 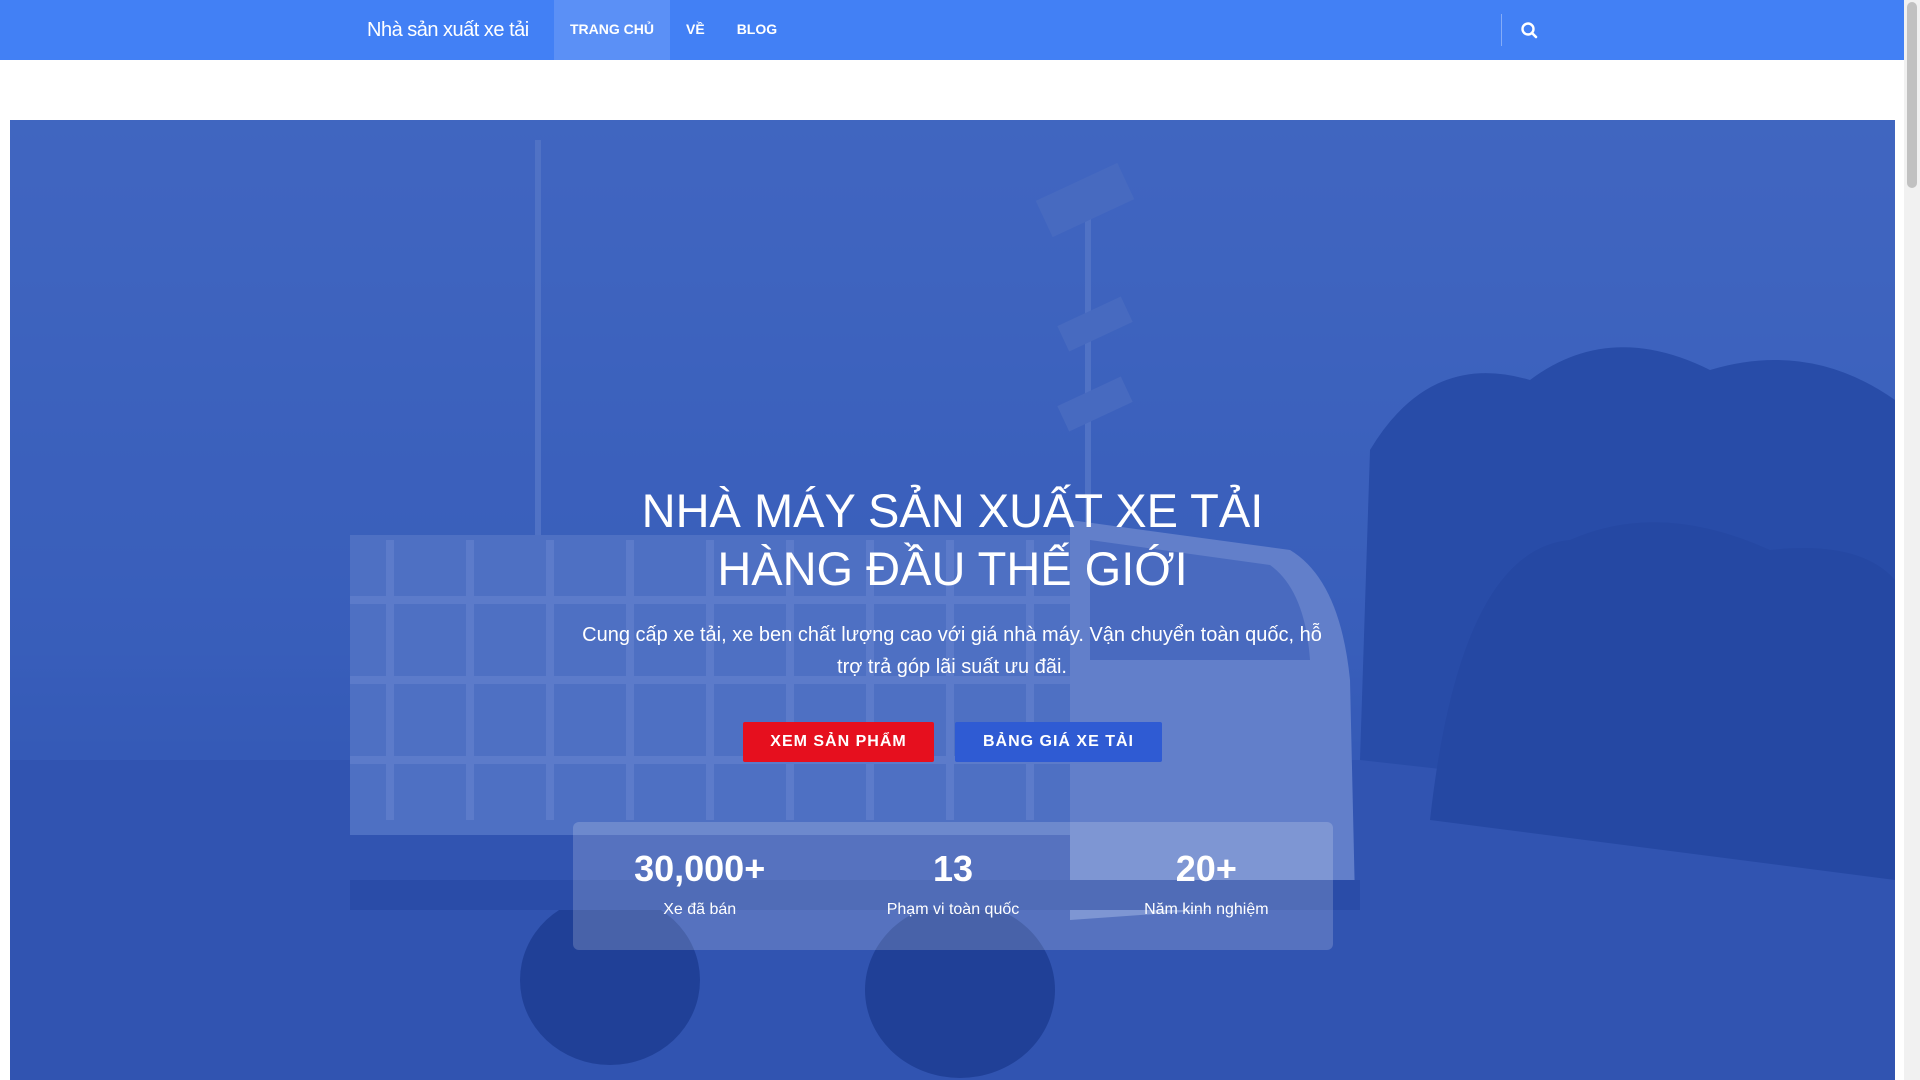 What do you see at coordinates (612, 30) in the screenshot?
I see `nav-item-trang-chu: TRANG CHỦ` at bounding box center [612, 30].